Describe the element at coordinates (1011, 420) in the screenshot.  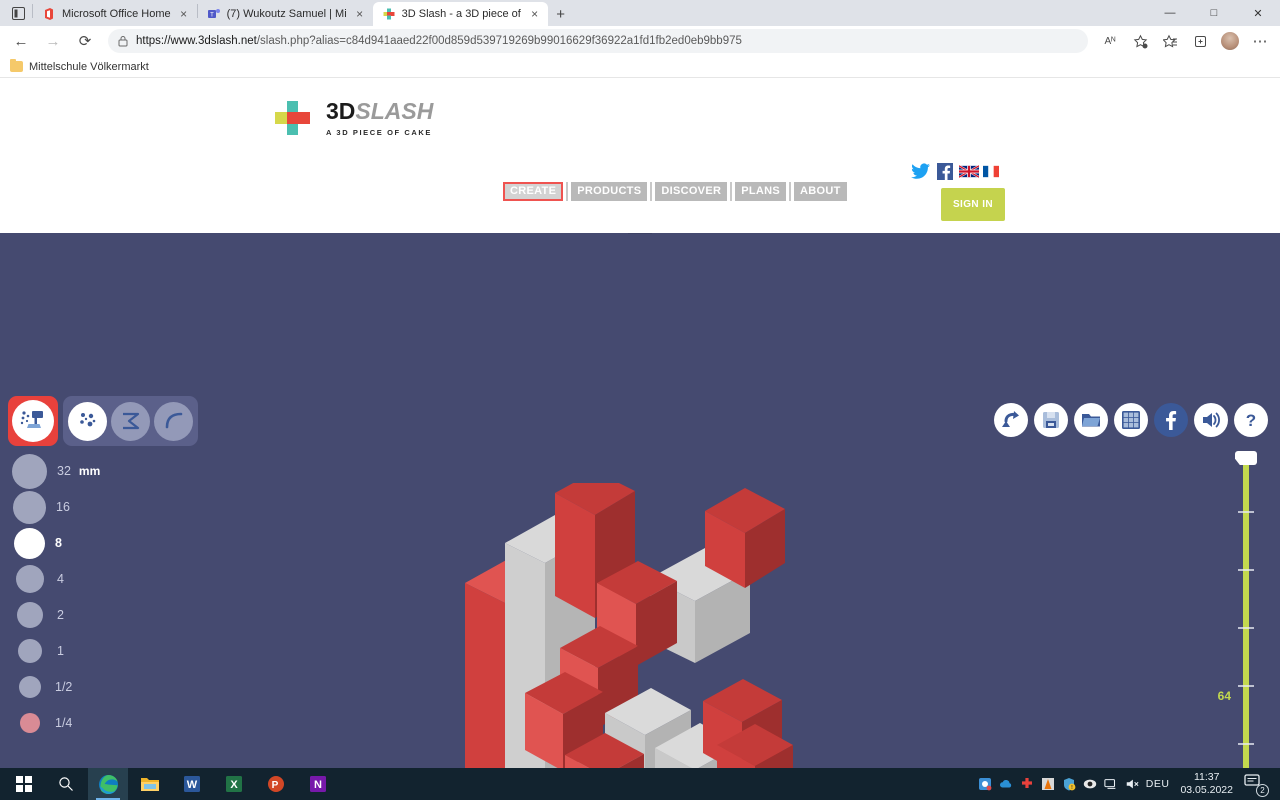
I see `undo-button` at that location.